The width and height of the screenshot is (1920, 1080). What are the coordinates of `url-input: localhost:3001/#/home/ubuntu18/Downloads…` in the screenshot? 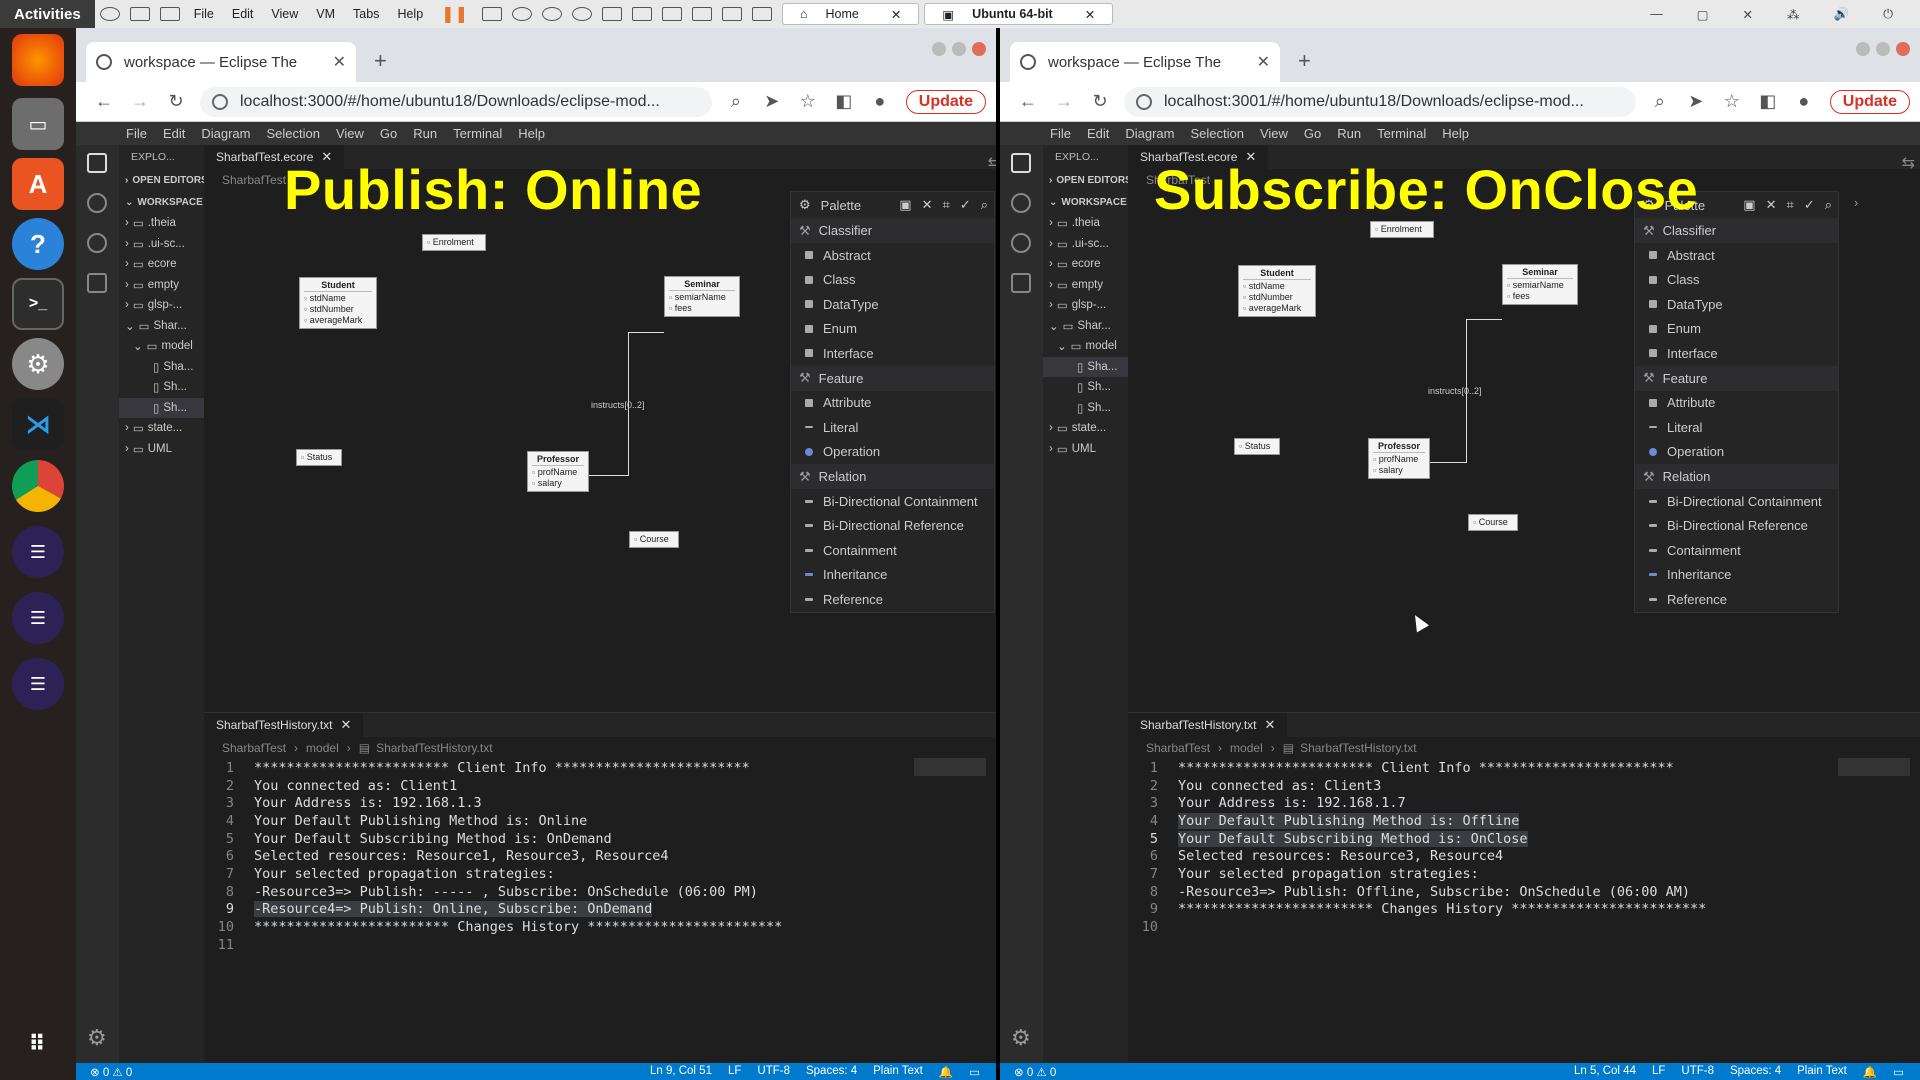 It's located at (1380, 101).